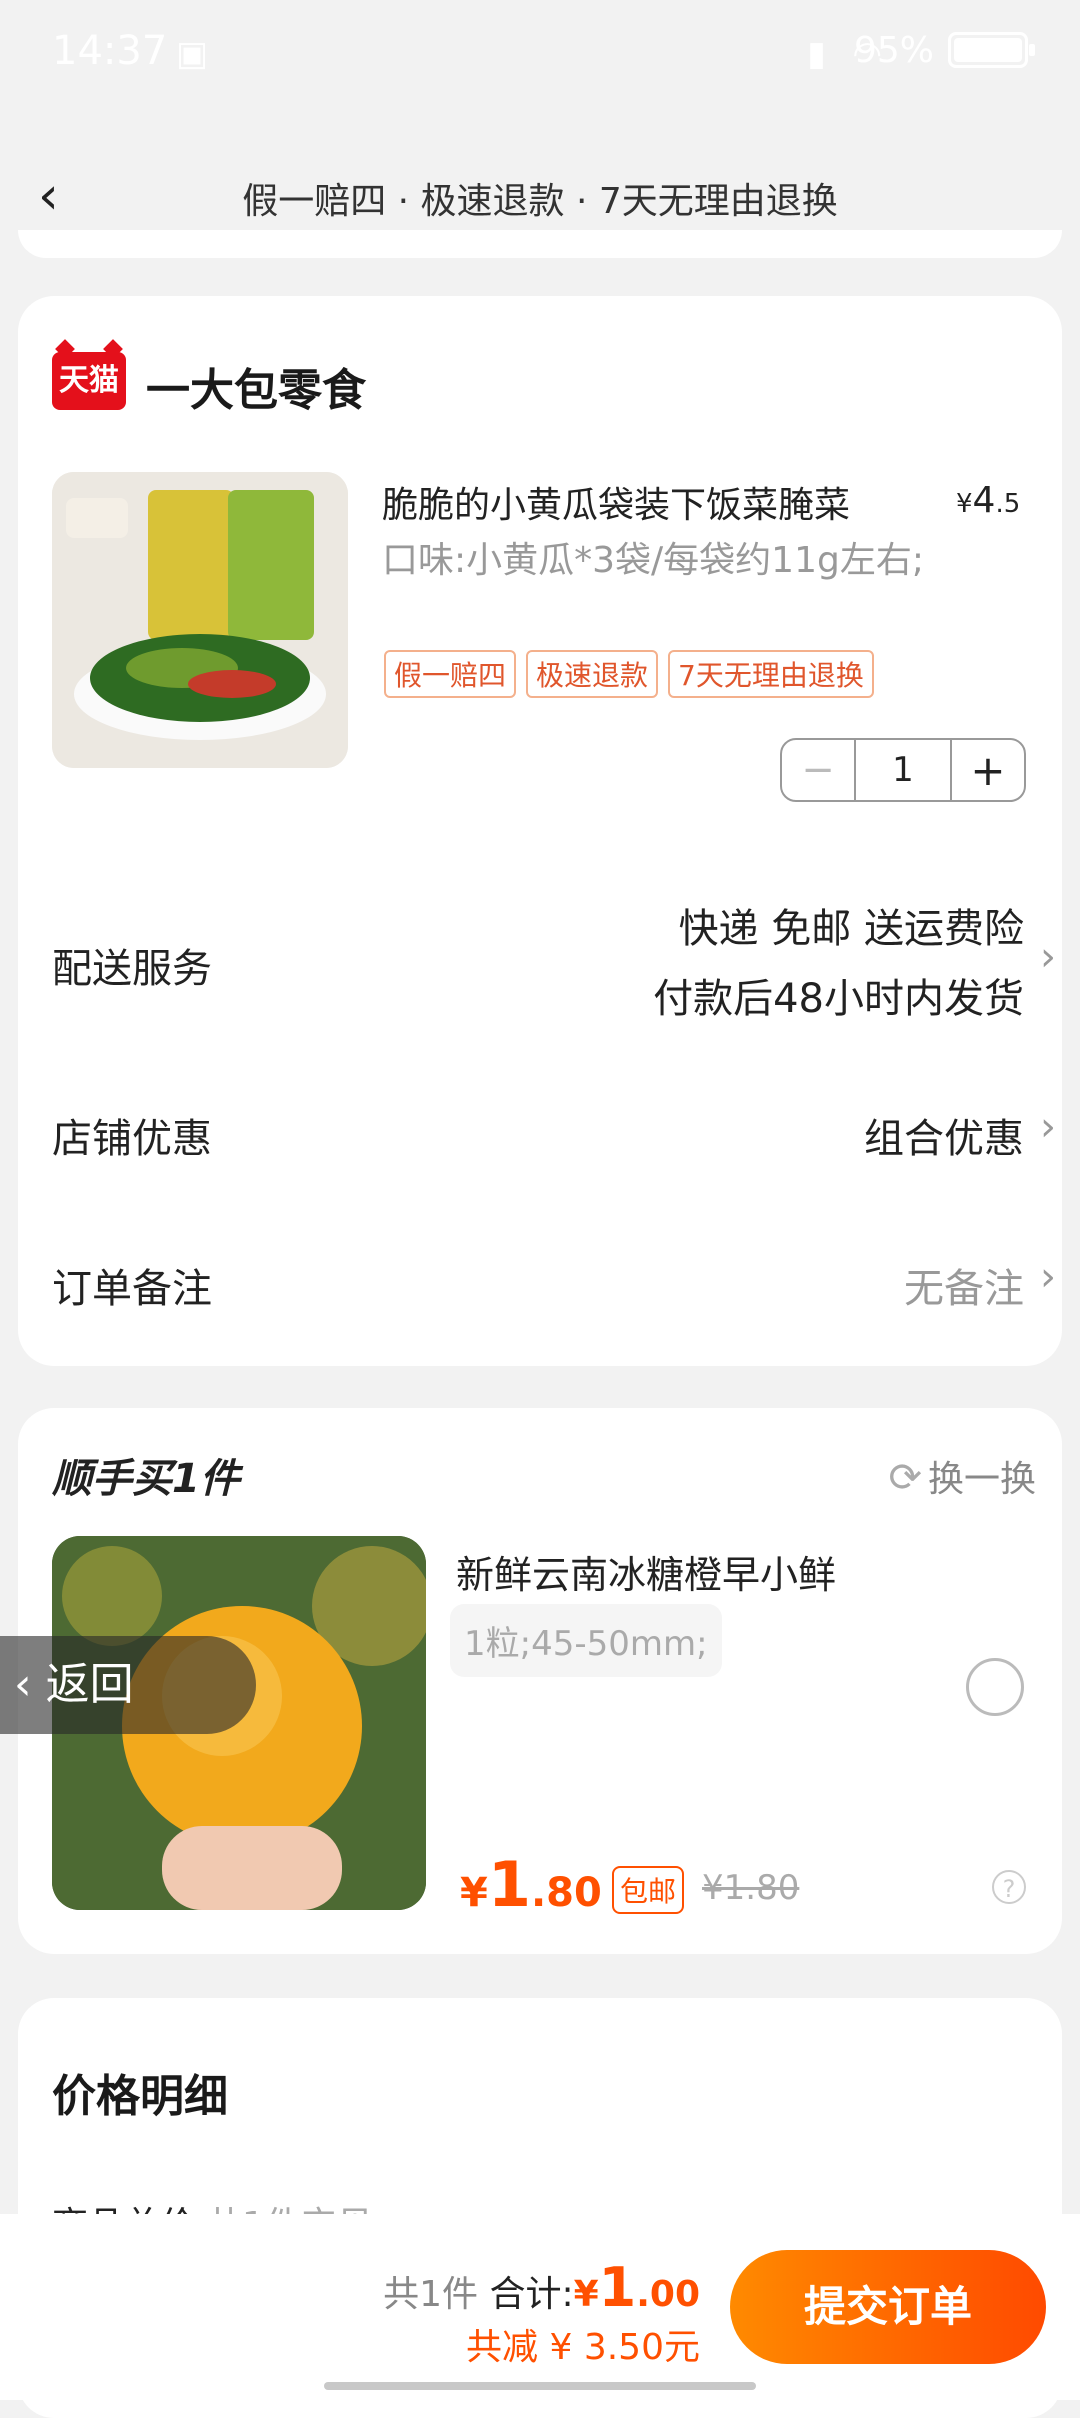  Describe the element at coordinates (132, 1289) in the screenshot. I see `order-note-label: 订单备注` at that location.